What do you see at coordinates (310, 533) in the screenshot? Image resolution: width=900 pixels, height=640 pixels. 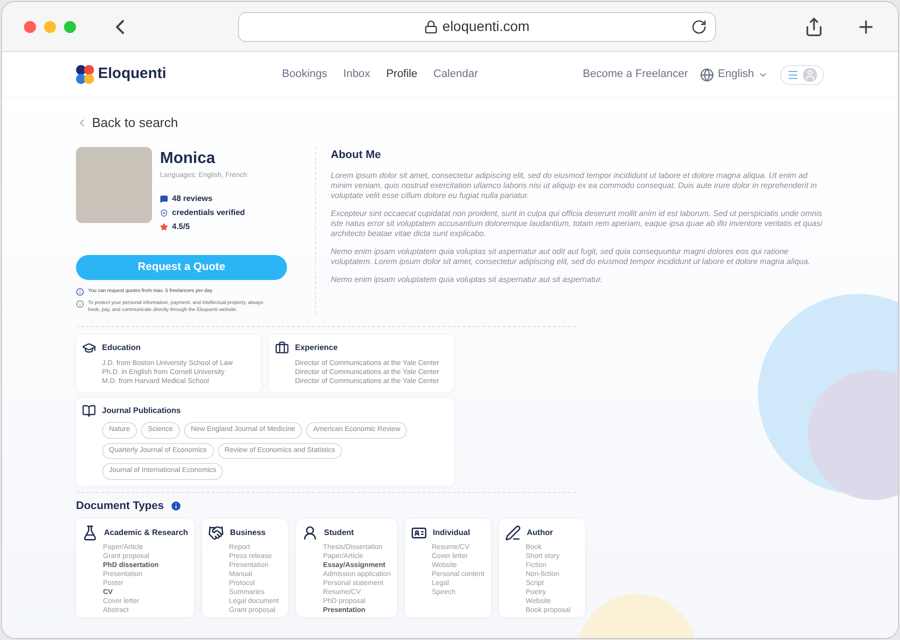 I see `person-icon` at bounding box center [310, 533].